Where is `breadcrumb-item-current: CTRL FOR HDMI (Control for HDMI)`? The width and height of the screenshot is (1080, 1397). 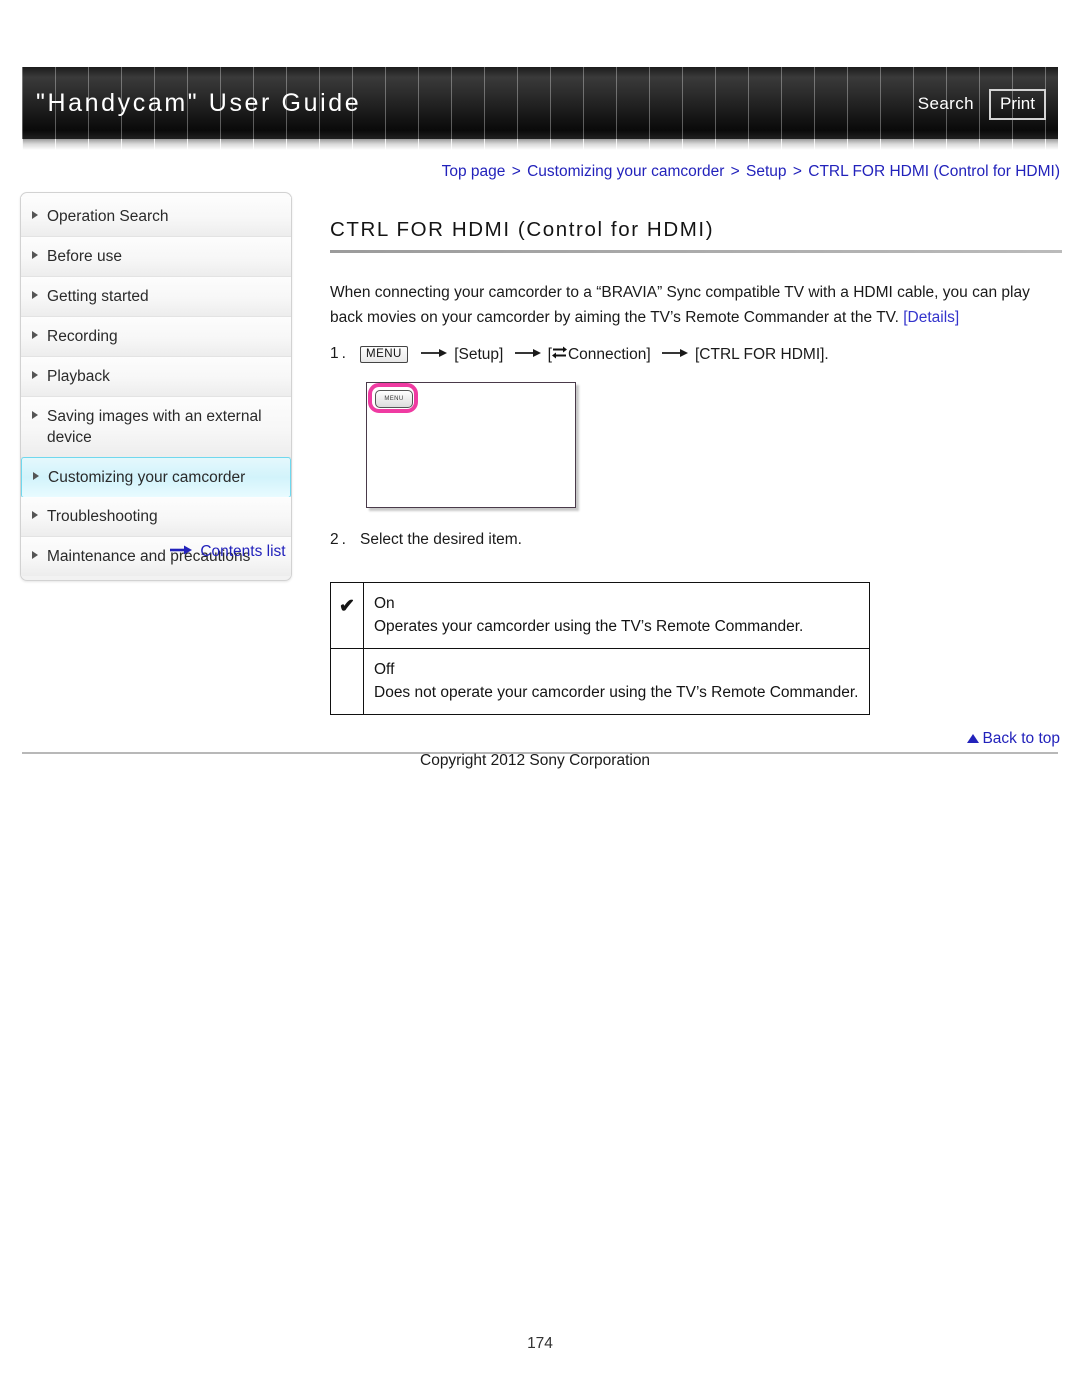 breadcrumb-item-current: CTRL FOR HDMI (Control for HDMI) is located at coordinates (934, 171).